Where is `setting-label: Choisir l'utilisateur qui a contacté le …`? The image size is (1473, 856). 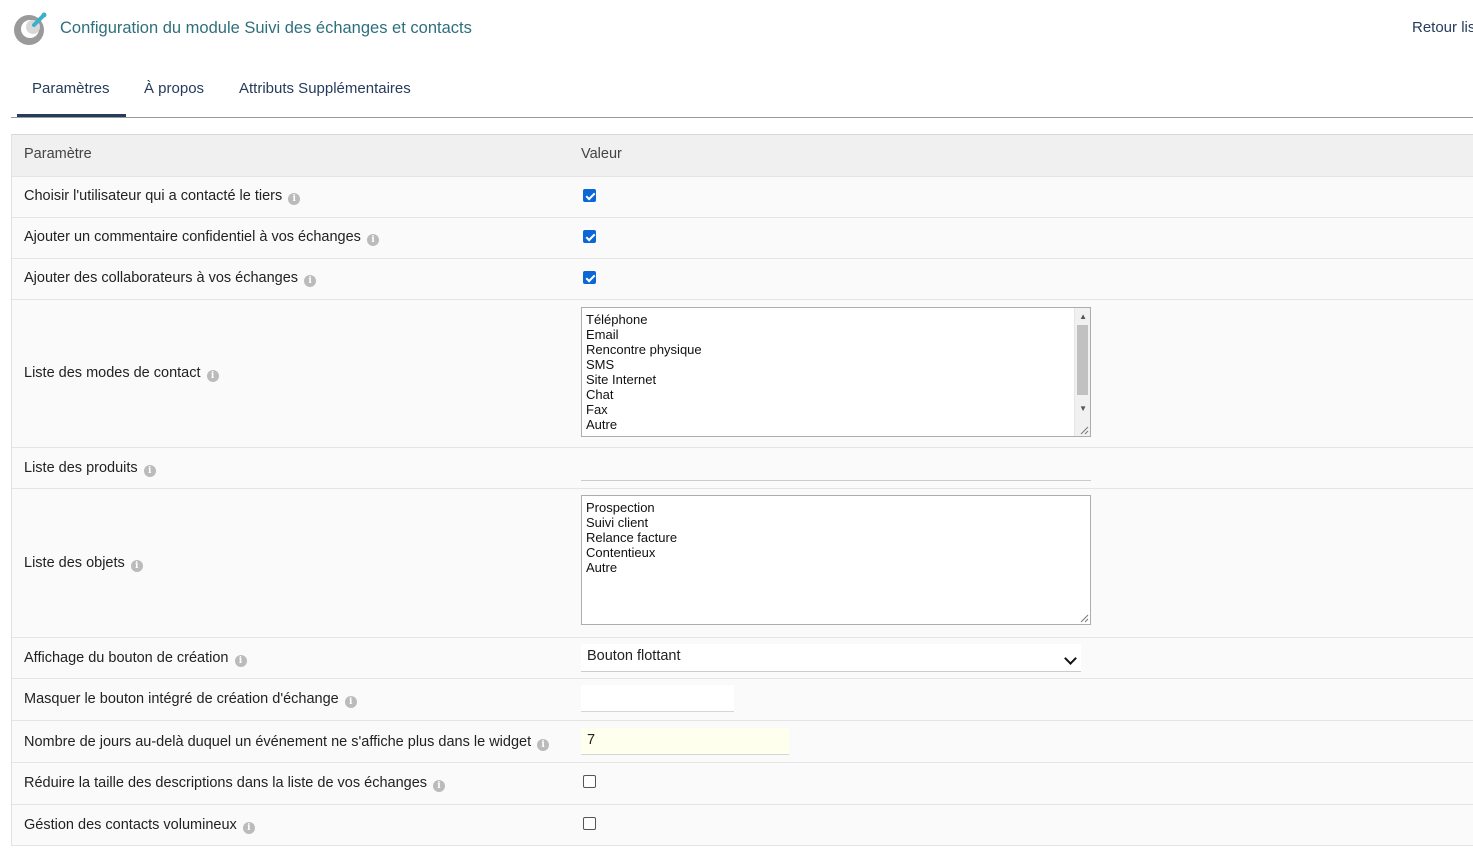
setting-label: Choisir l'utilisateur qui a contacté le … is located at coordinates (162, 196).